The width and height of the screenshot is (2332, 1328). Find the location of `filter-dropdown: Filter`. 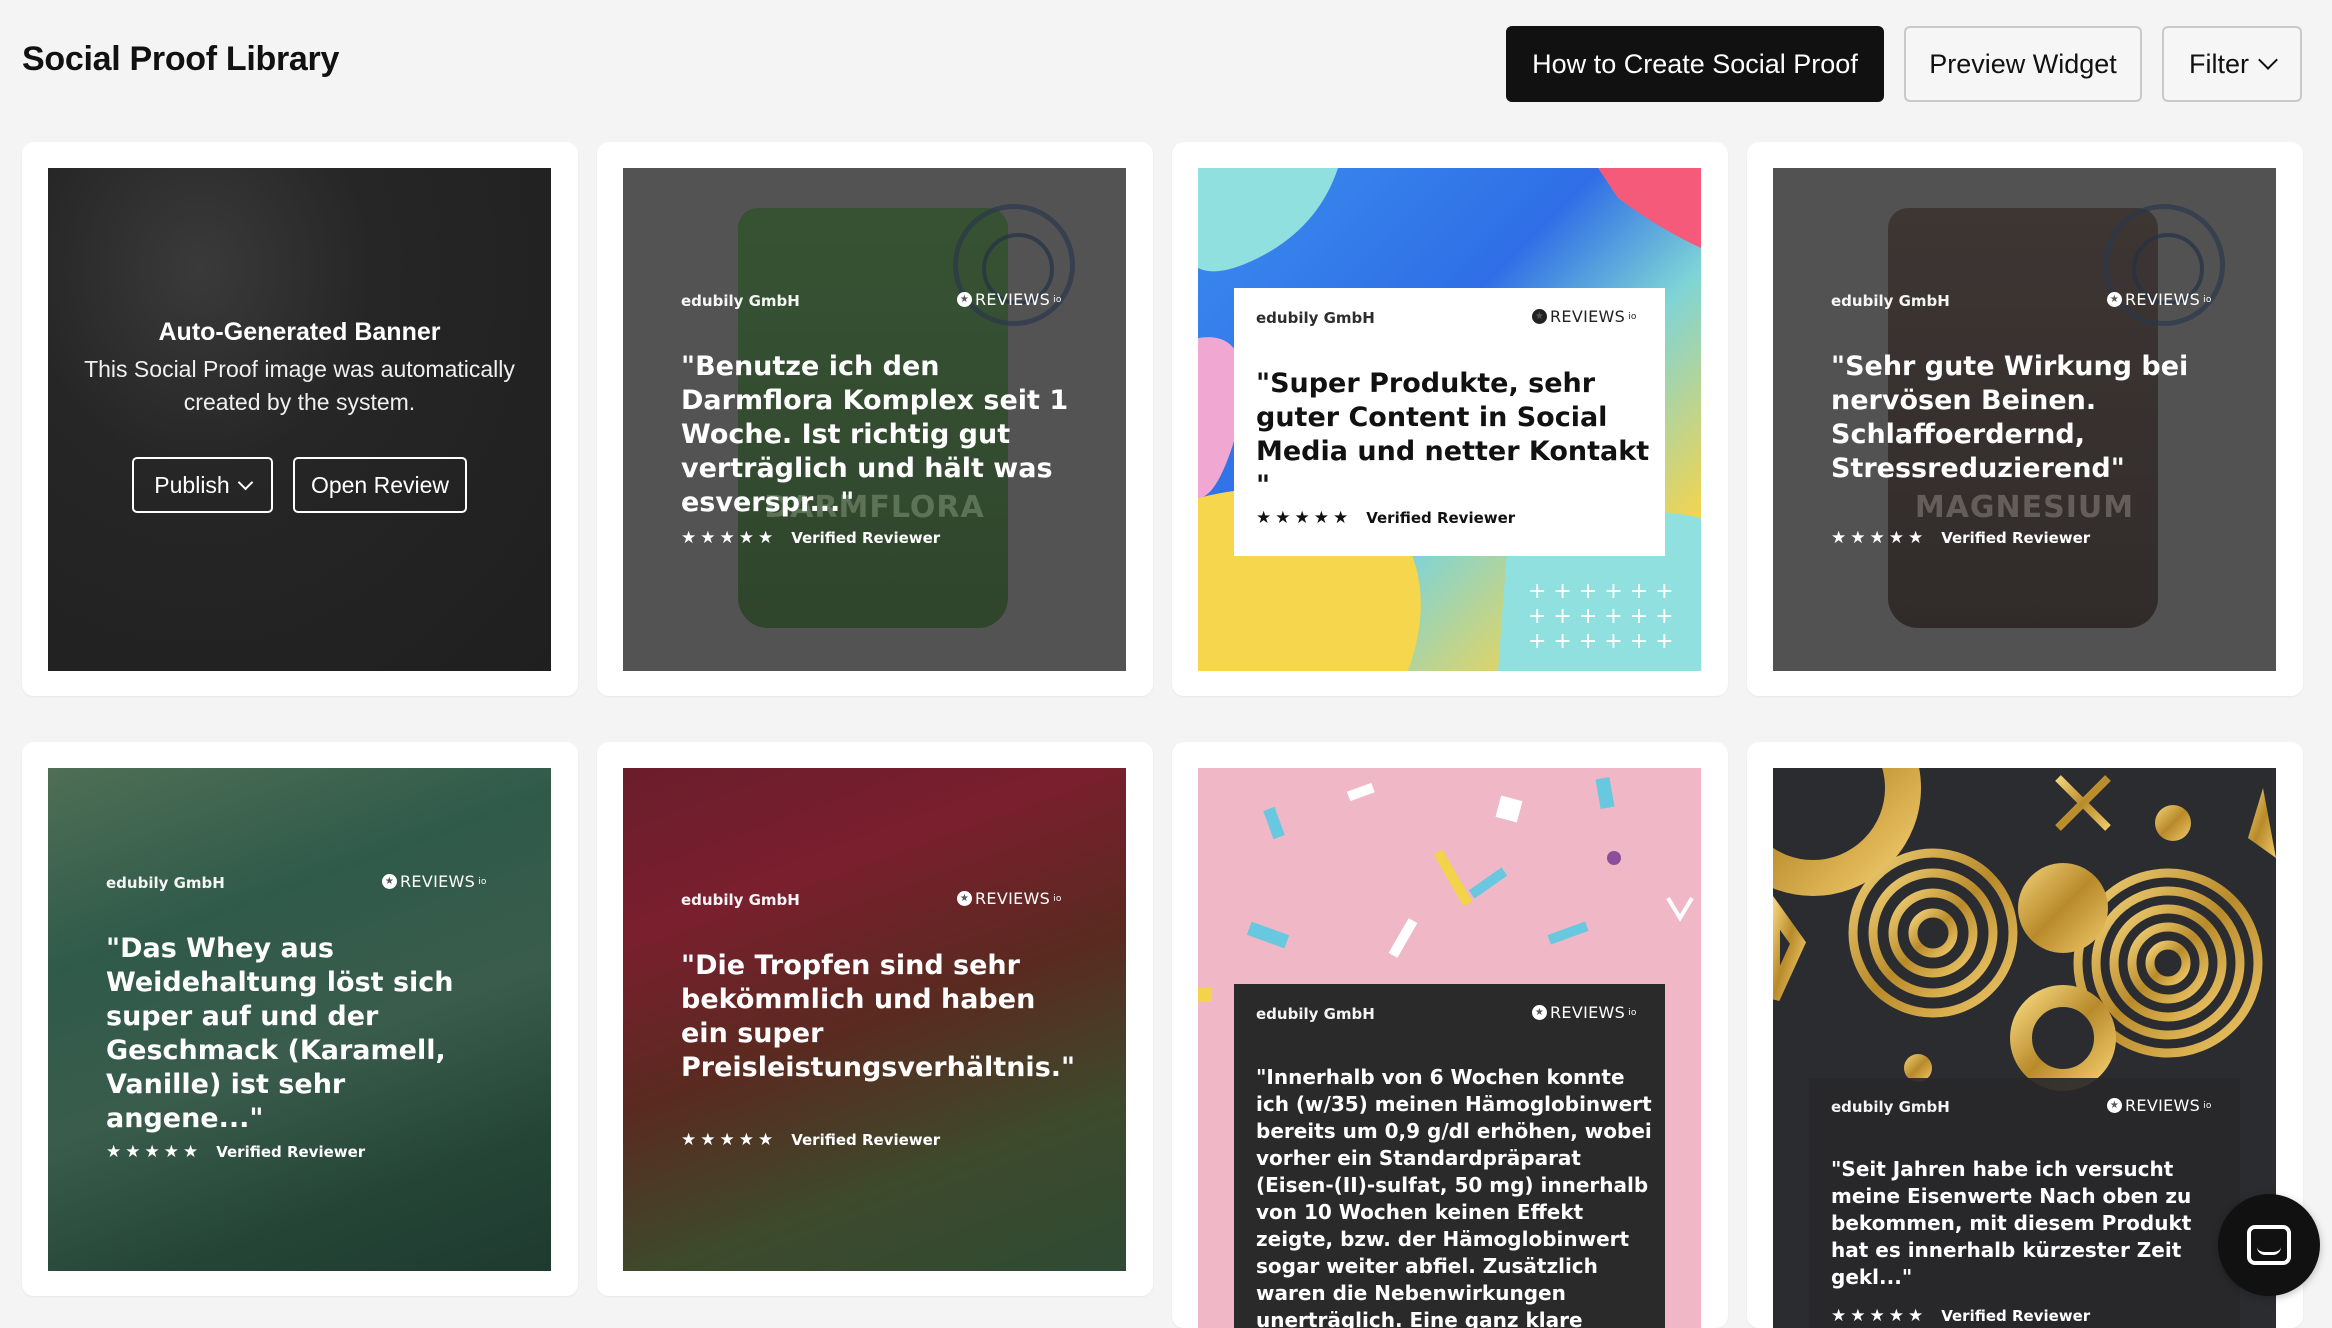

filter-dropdown: Filter is located at coordinates (2232, 64).